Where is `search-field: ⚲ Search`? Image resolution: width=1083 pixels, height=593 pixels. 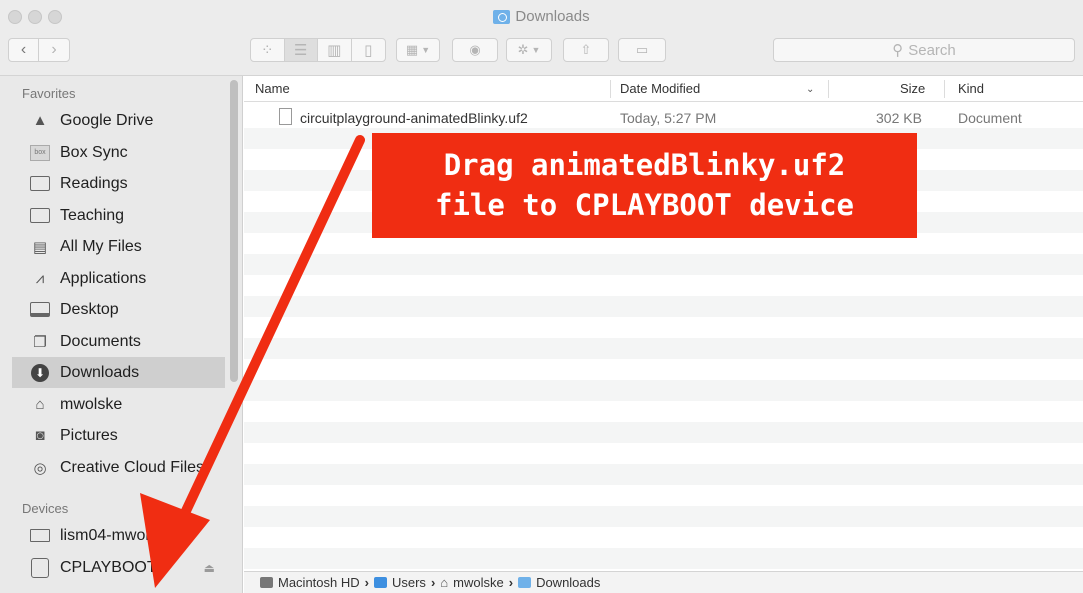
search-field: ⚲ Search is located at coordinates (924, 50).